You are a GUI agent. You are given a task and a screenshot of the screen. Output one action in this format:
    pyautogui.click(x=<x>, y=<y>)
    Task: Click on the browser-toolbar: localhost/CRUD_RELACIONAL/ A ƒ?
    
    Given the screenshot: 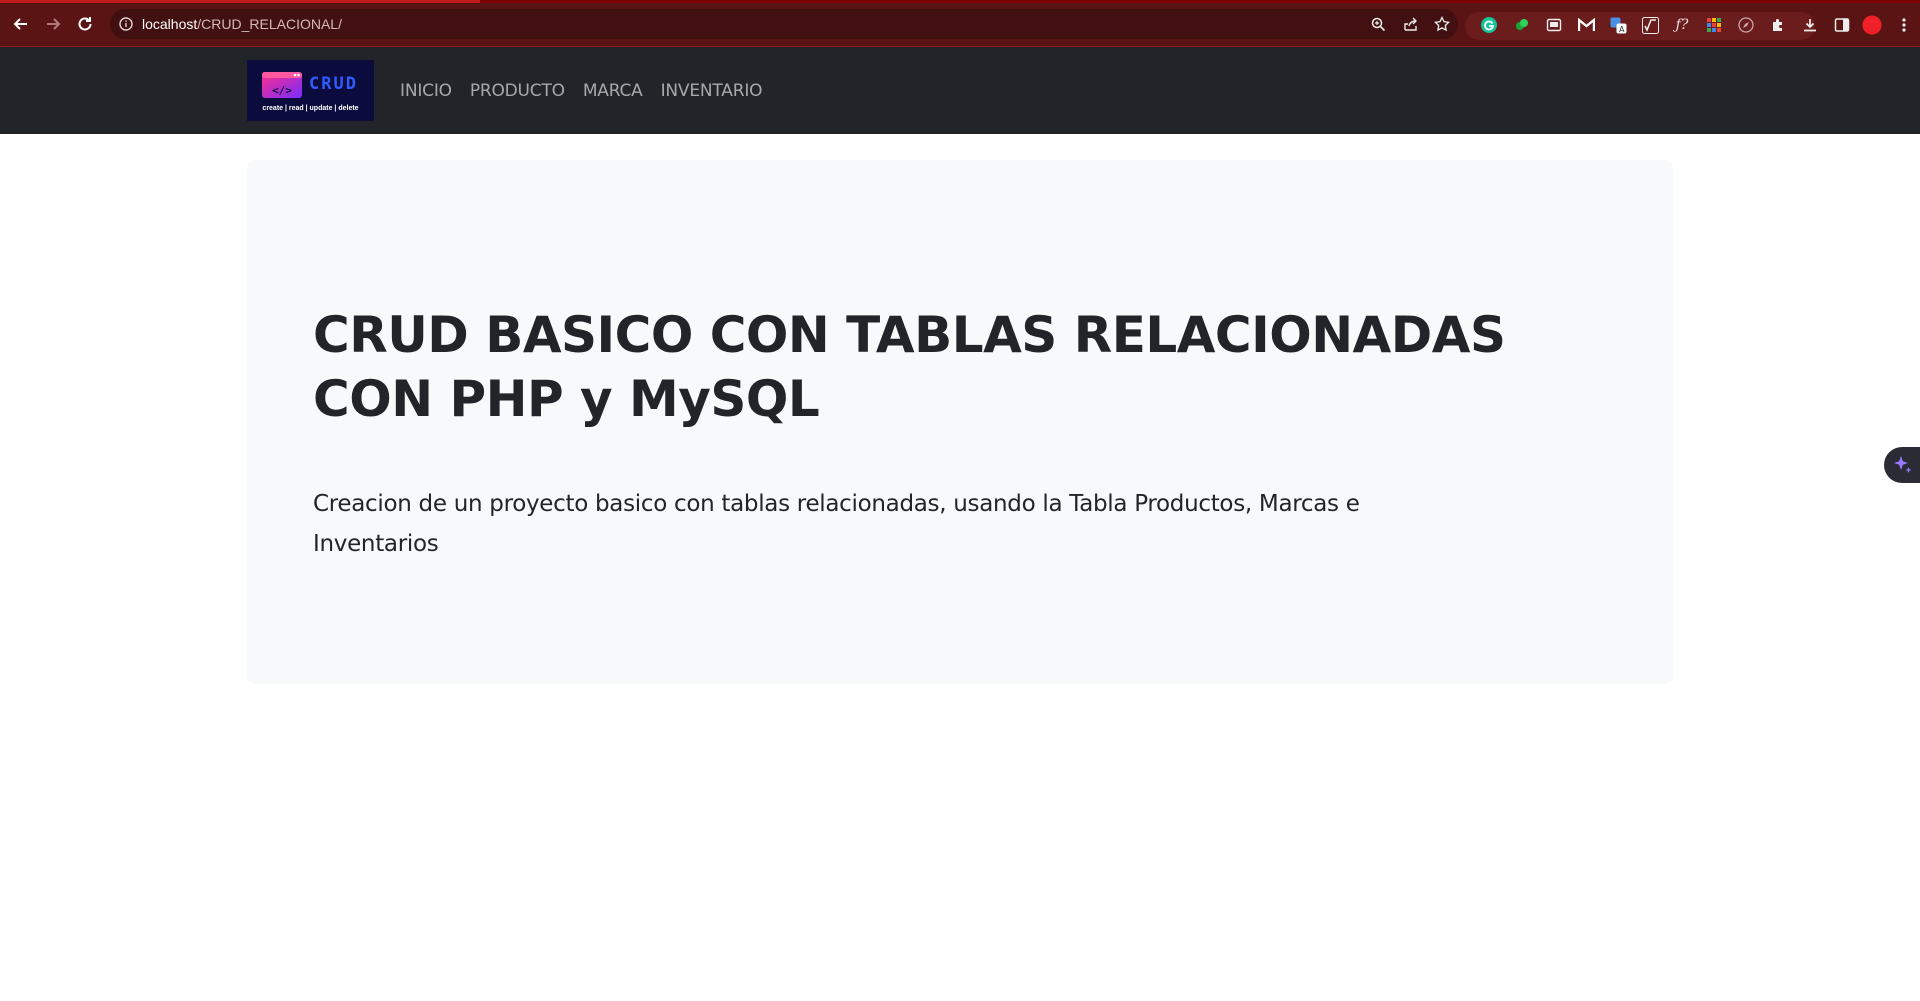 What is the action you would take?
    pyautogui.click(x=960, y=23)
    